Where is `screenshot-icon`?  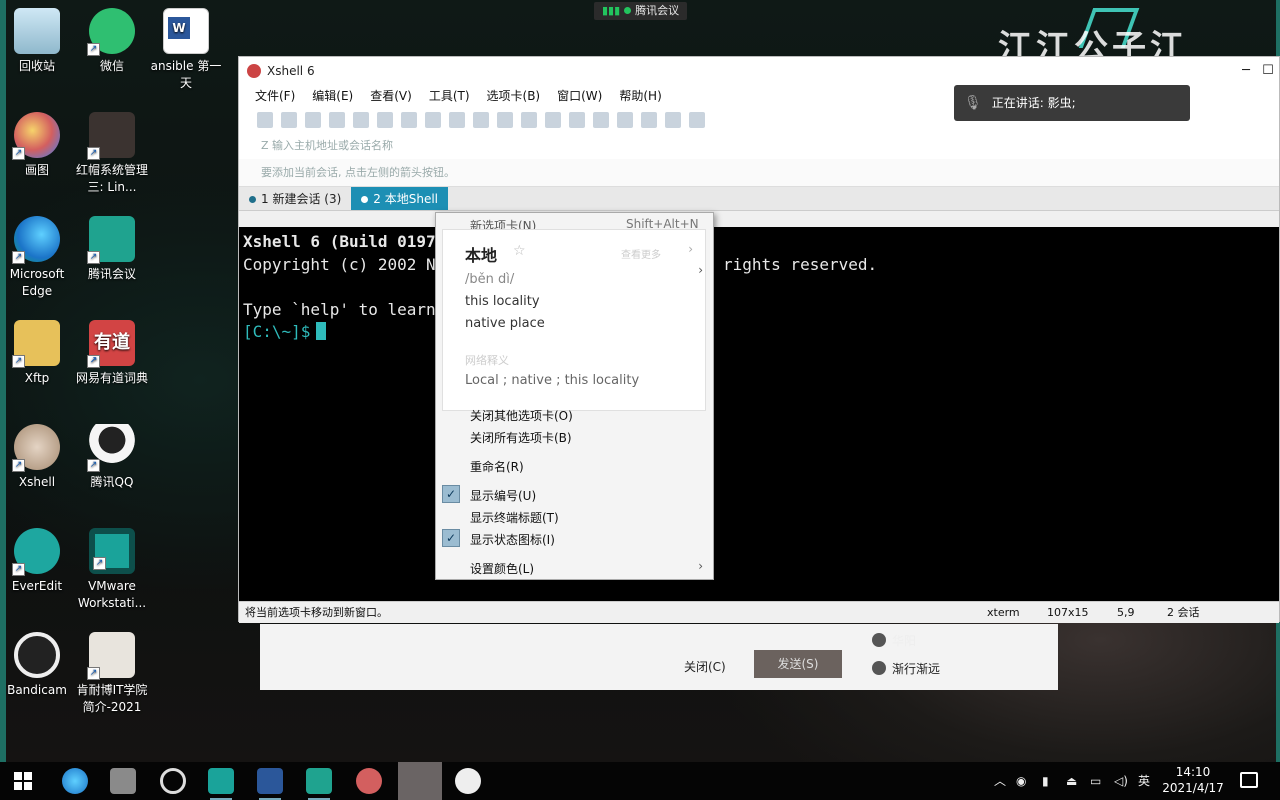 screenshot-icon is located at coordinates (505, 120).